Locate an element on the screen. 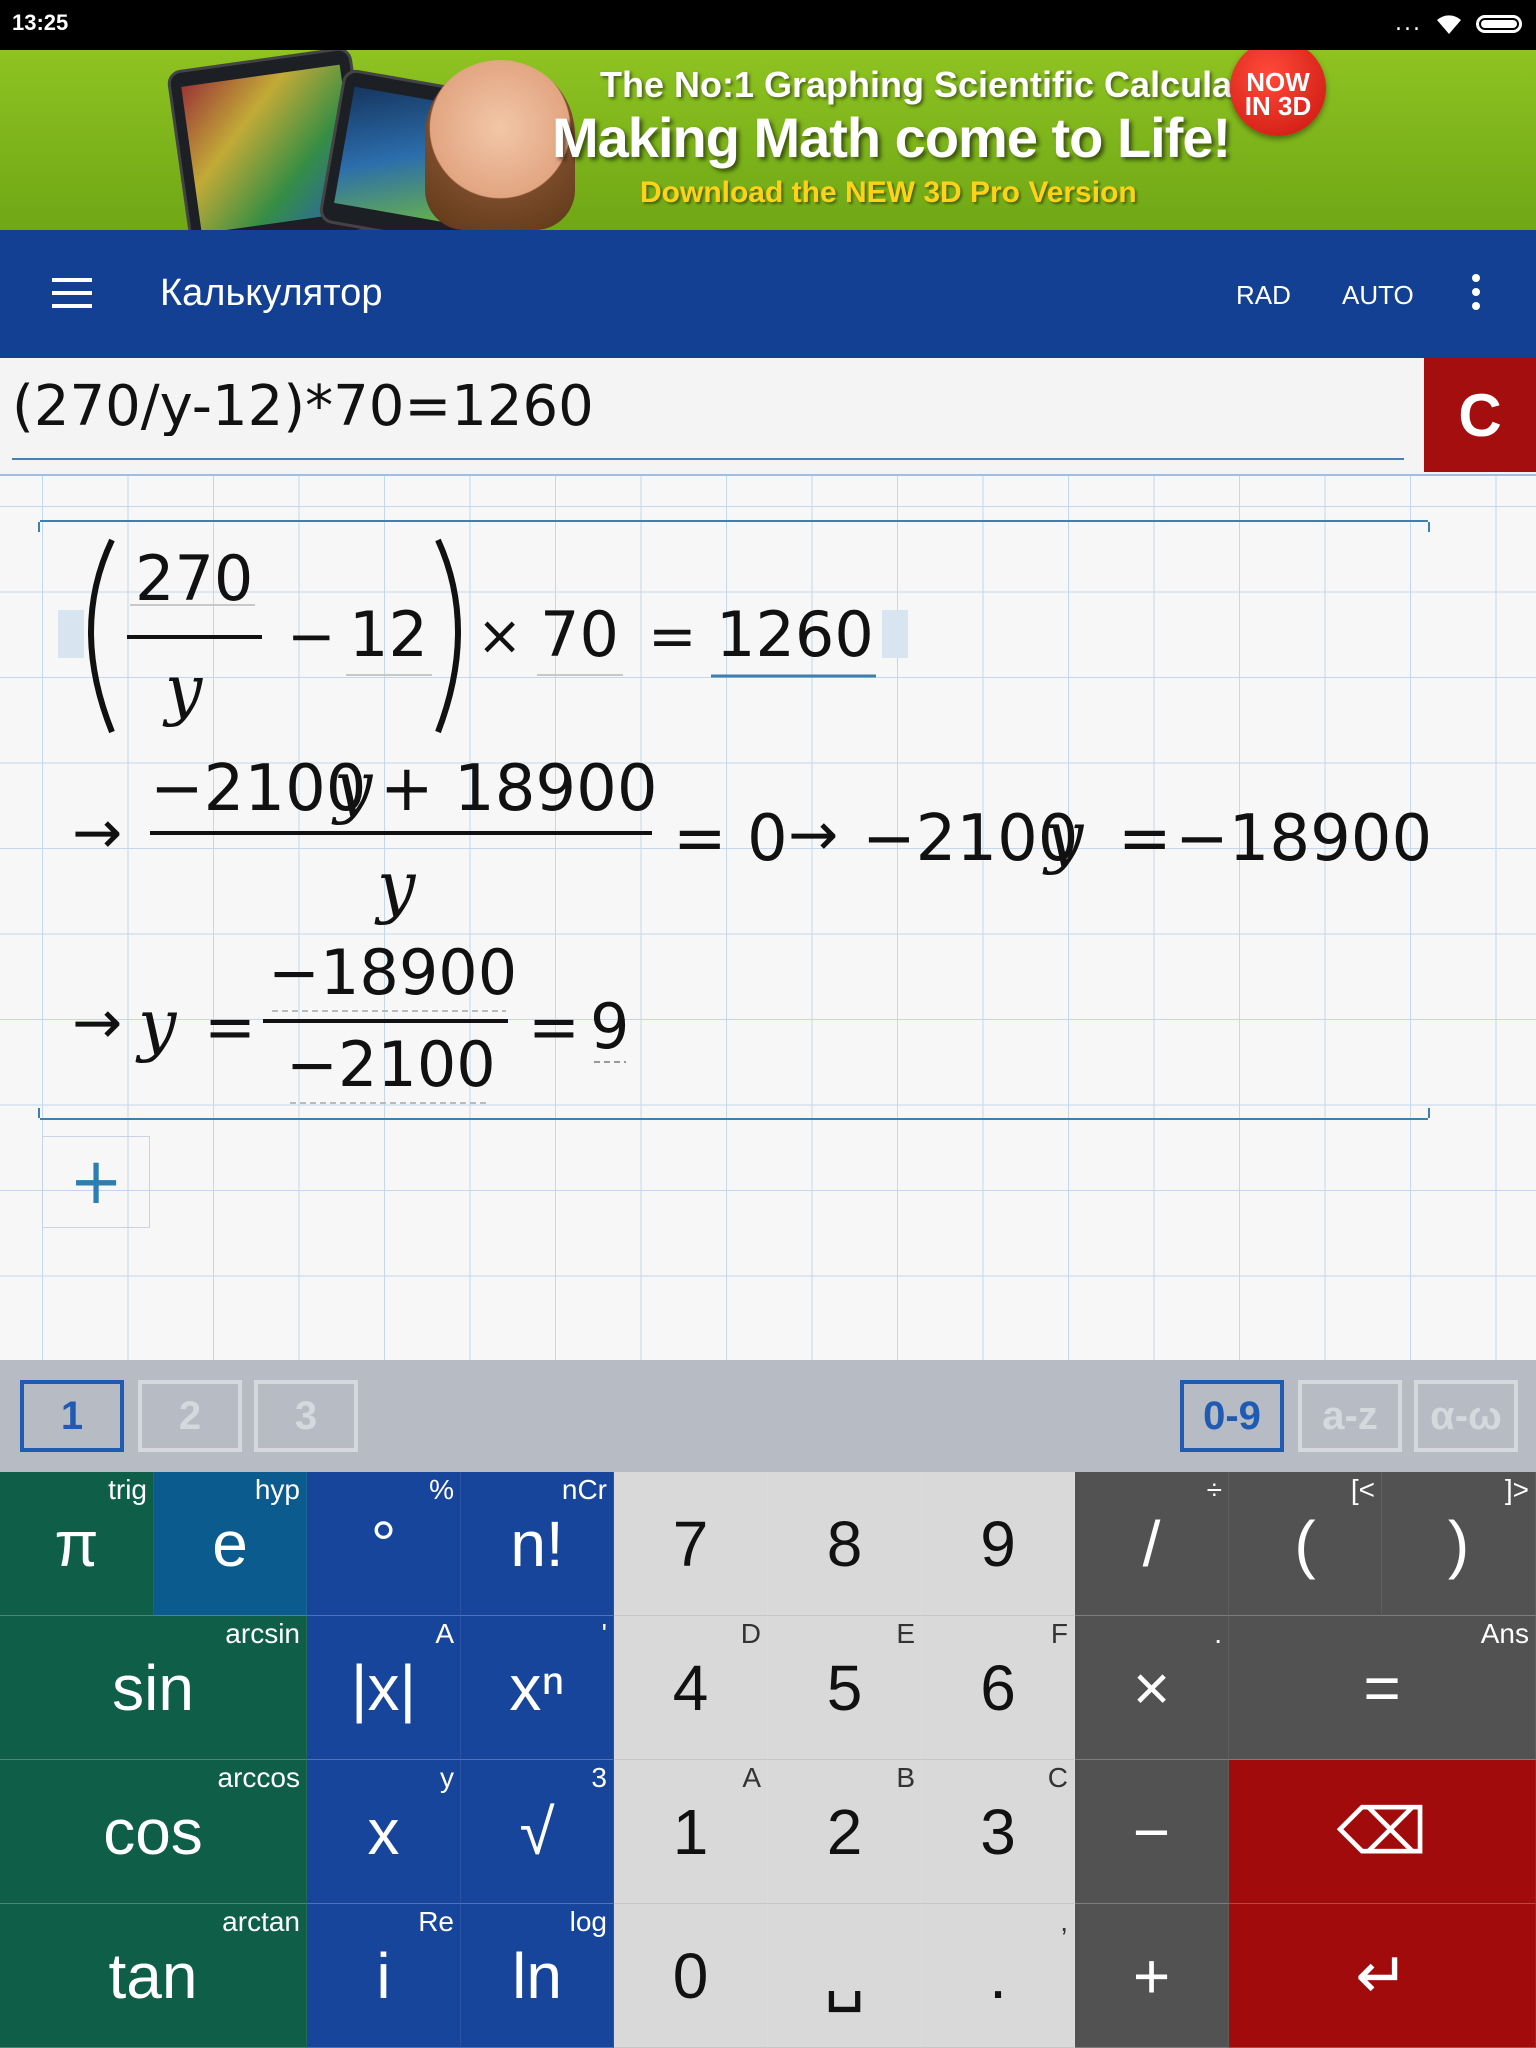 The width and height of the screenshot is (1536, 2048). key-label: n! is located at coordinates (537, 1543).